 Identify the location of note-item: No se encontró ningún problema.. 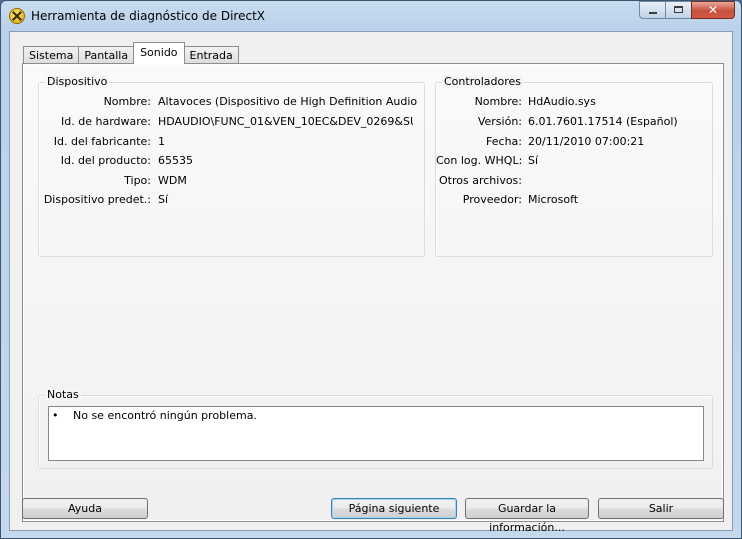
(165, 415).